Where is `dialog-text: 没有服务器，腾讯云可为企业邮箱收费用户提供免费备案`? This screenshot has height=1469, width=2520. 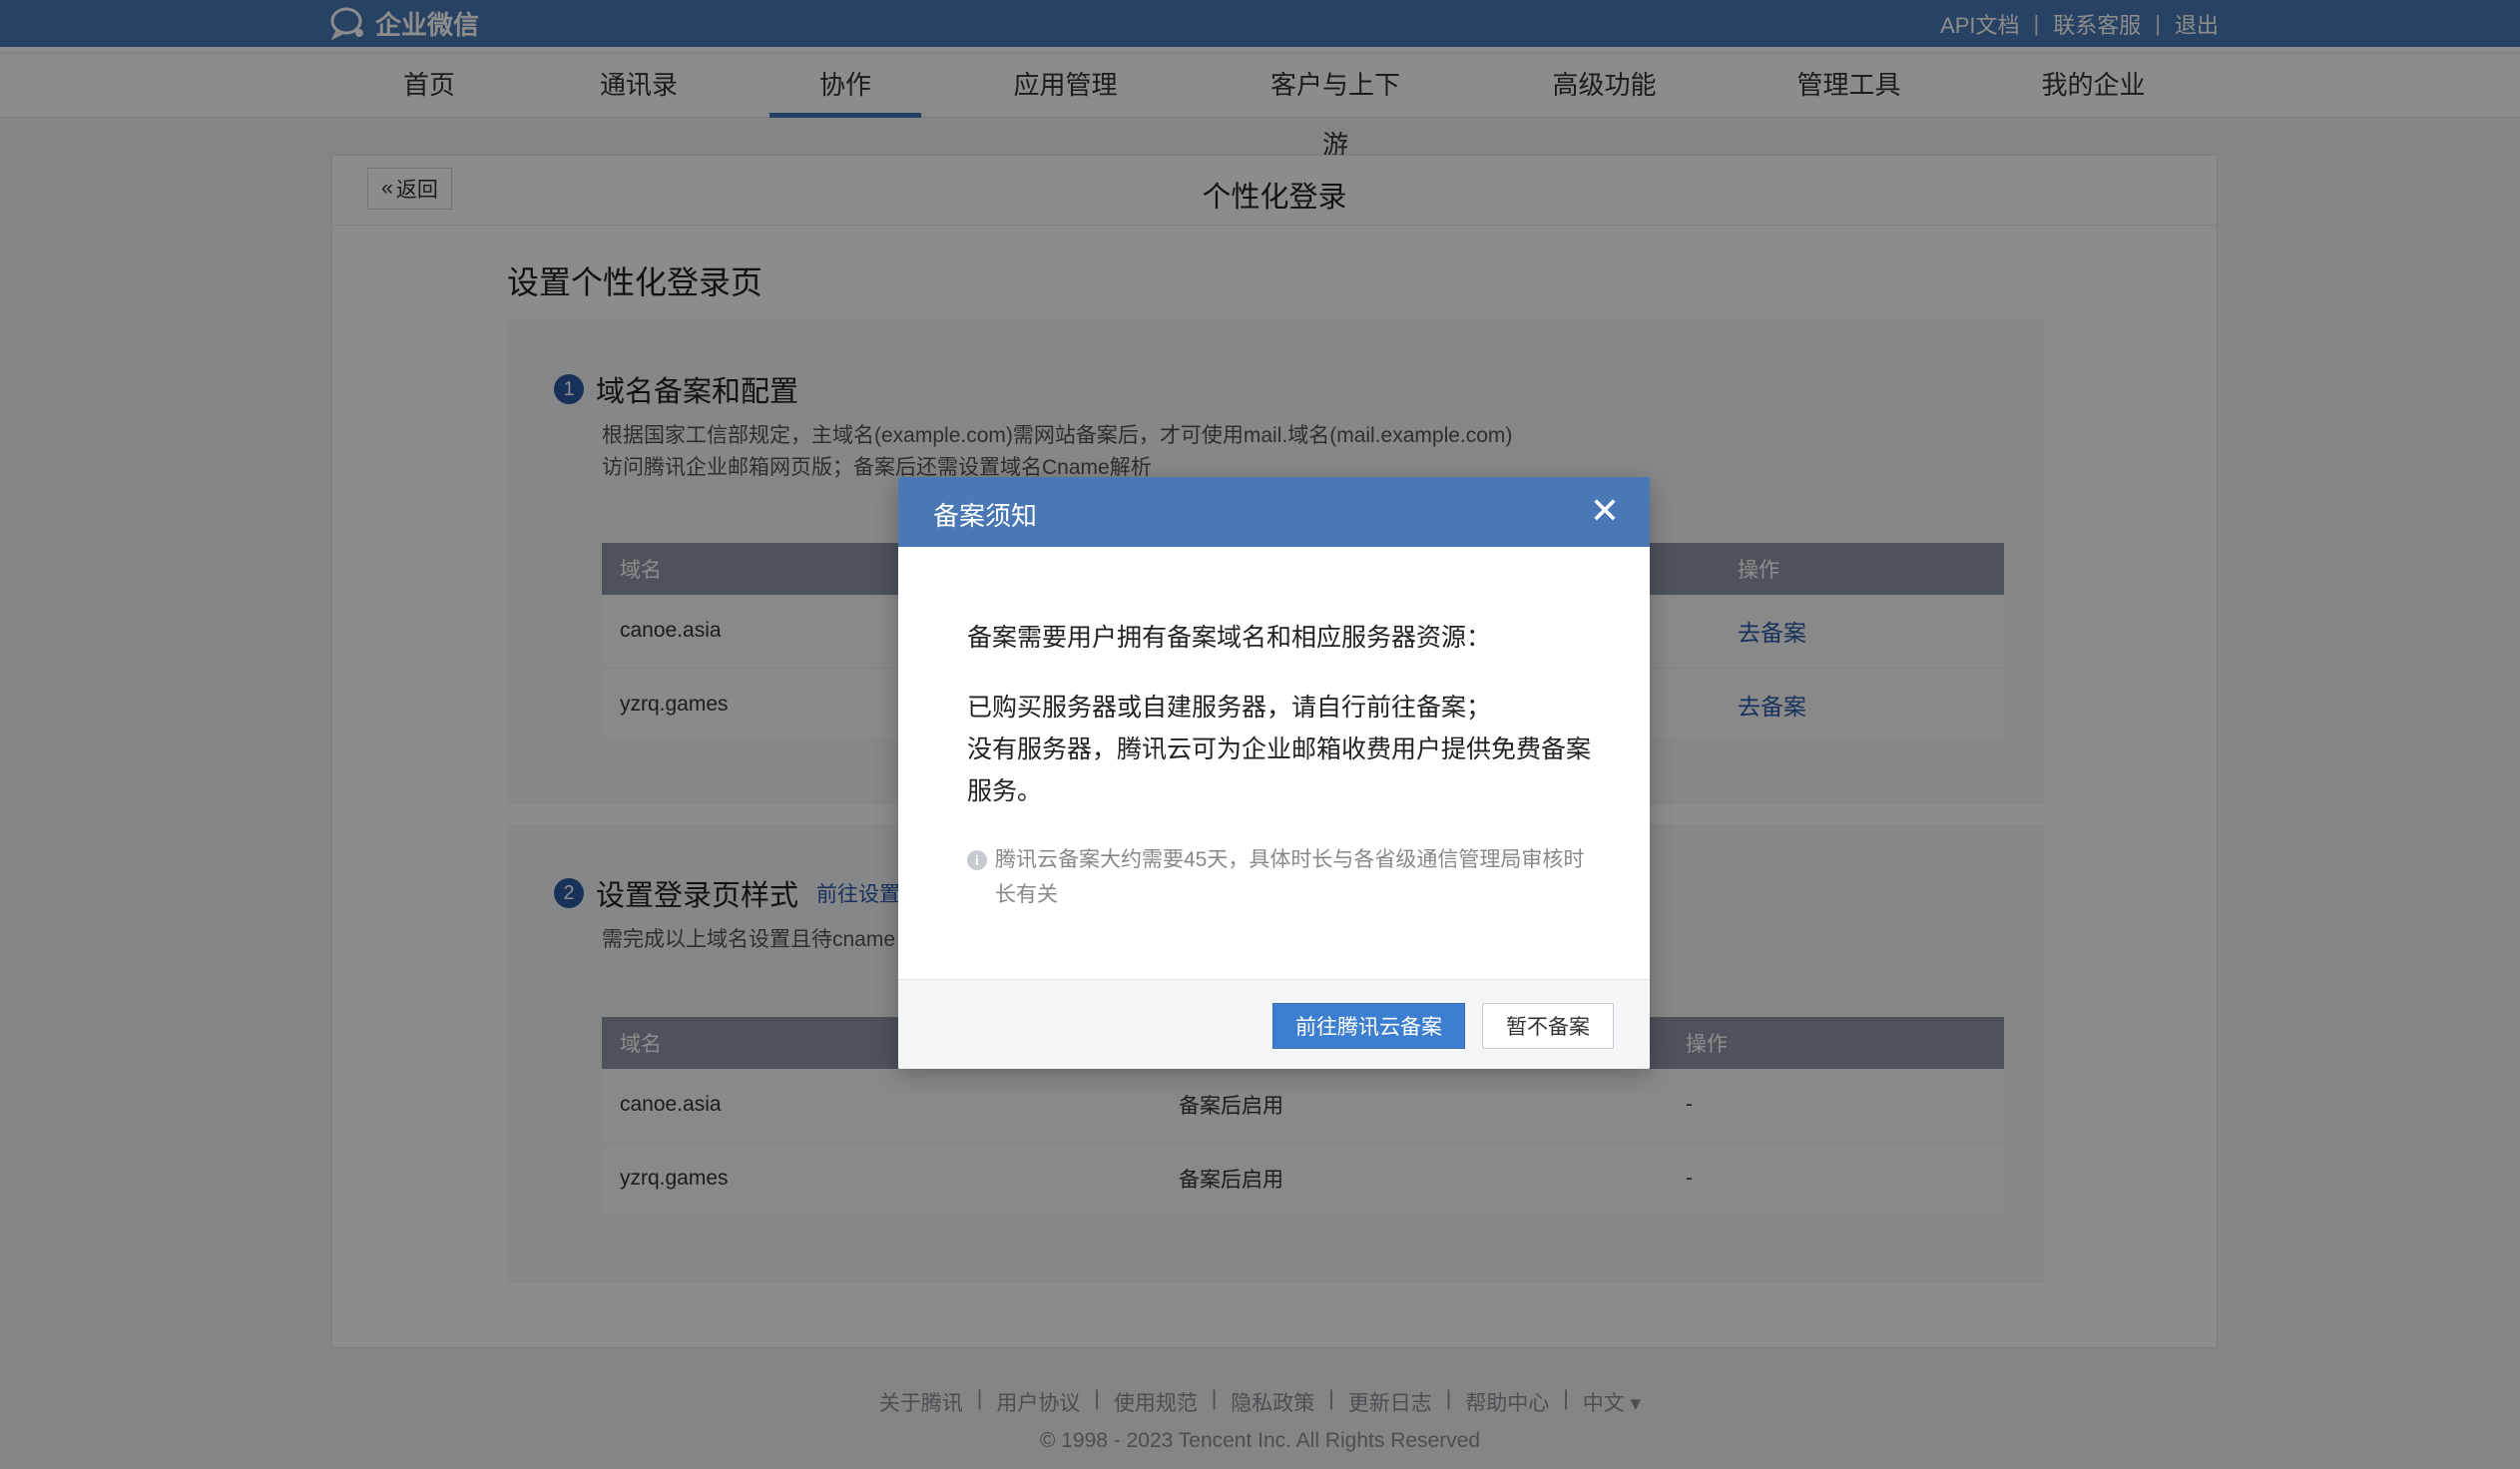 dialog-text: 没有服务器，腾讯云可为企业邮箱收费用户提供免费备案 is located at coordinates (1279, 749).